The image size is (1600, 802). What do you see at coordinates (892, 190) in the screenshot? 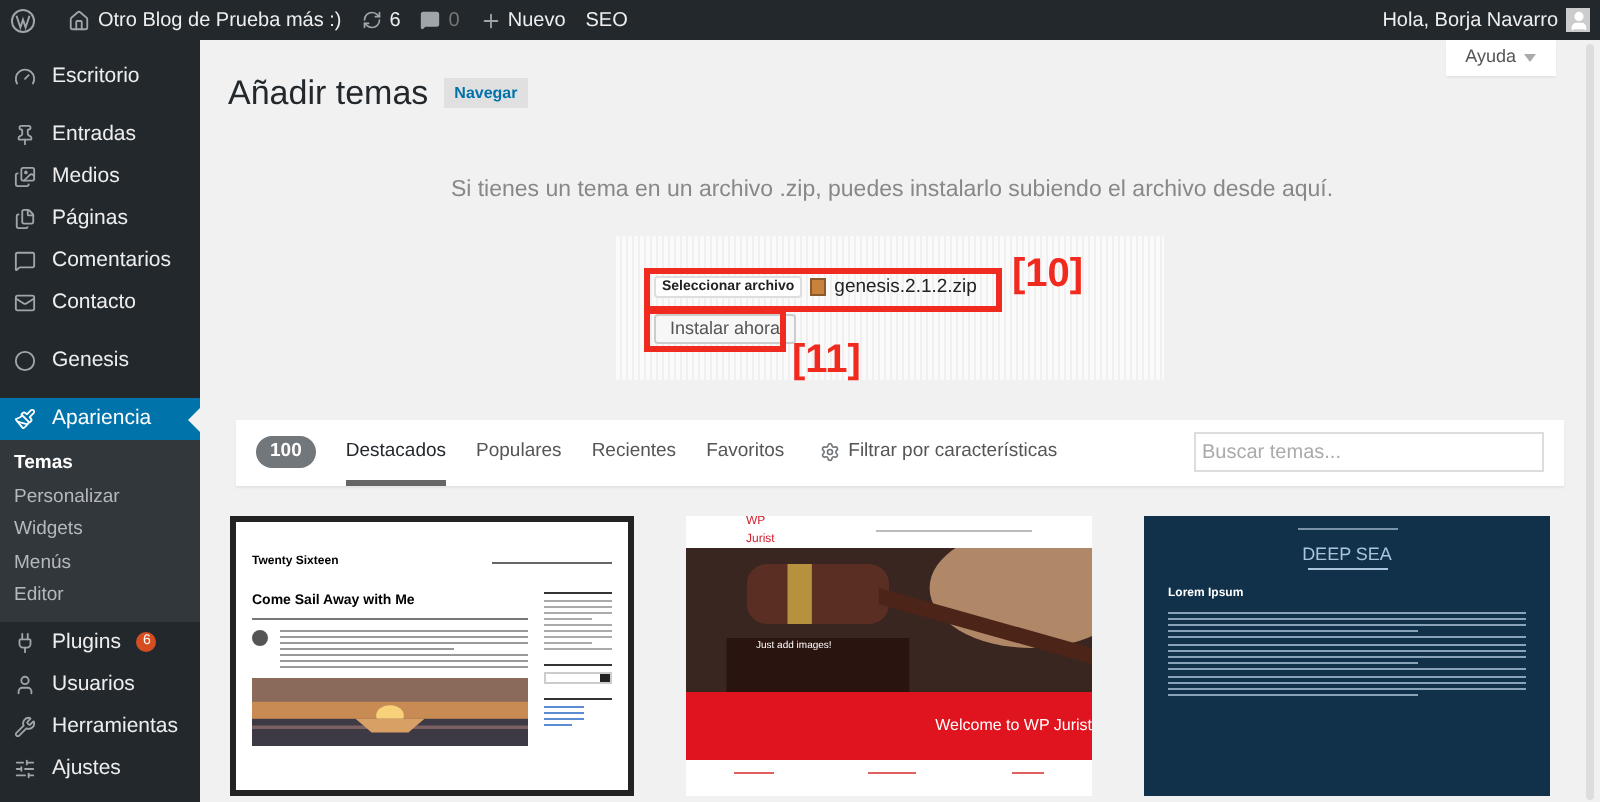
I see `upload-description: Si tienes un tema en un archivo .zip, puedes instalarlo subiendo el archivo desde aquí.` at bounding box center [892, 190].